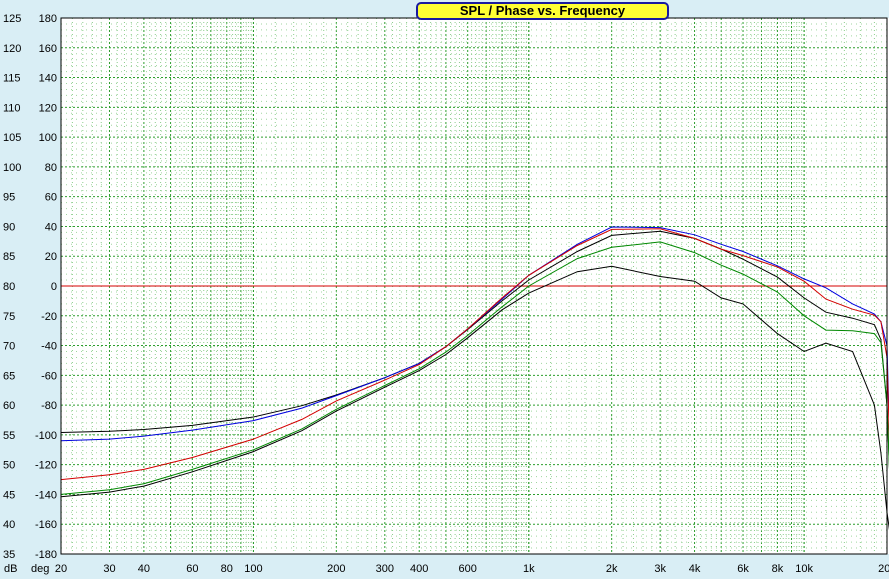  Describe the element at coordinates (804, 569) in the screenshot. I see `x-tick-label: 10k` at that location.